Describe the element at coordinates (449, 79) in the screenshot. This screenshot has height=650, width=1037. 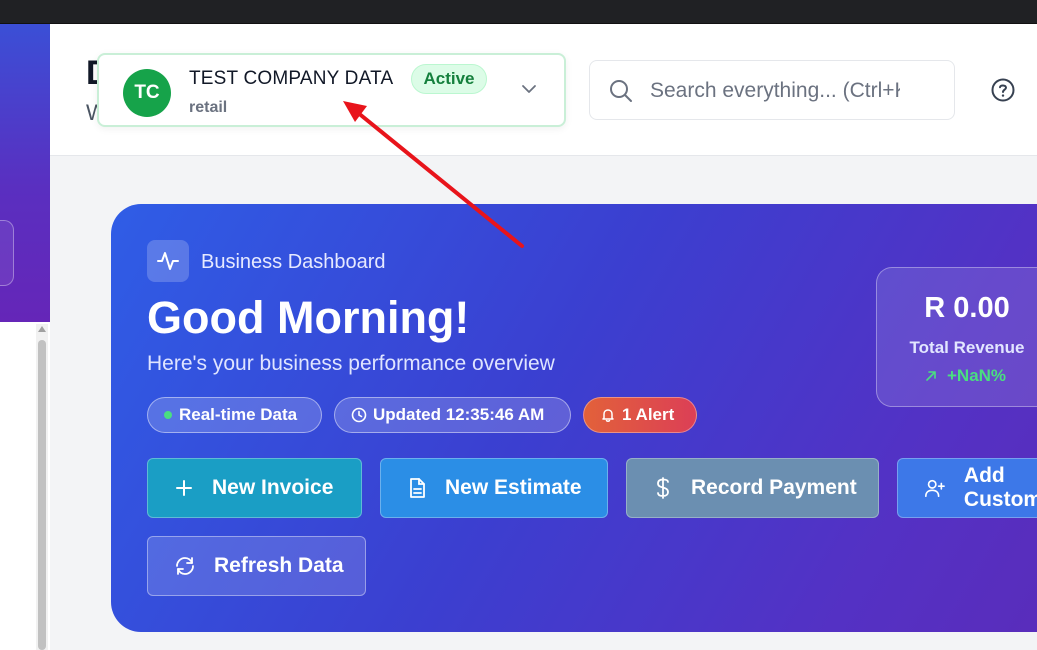
I see `status-badge: Active` at that location.